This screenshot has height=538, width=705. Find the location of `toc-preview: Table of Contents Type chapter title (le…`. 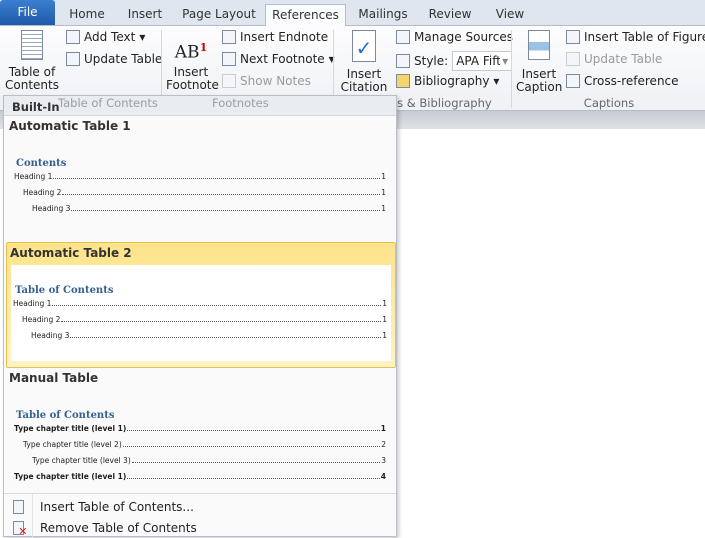

toc-preview: Table of Contents Type chapter title (le… is located at coordinates (201, 438).